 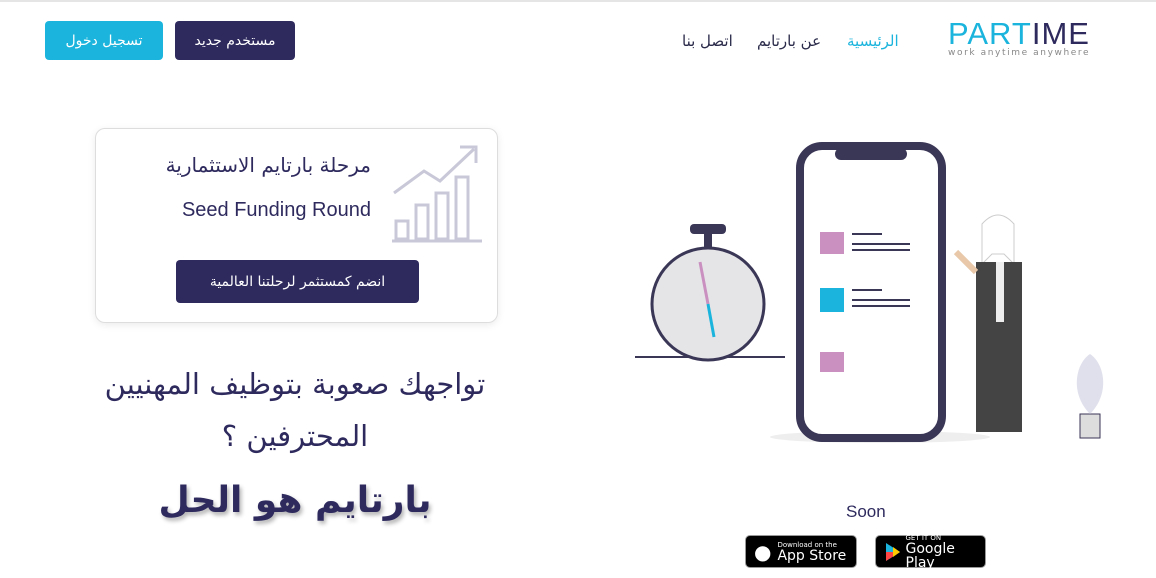 What do you see at coordinates (707, 41) in the screenshot?
I see `nav-contact: اتصل بنا` at bounding box center [707, 41].